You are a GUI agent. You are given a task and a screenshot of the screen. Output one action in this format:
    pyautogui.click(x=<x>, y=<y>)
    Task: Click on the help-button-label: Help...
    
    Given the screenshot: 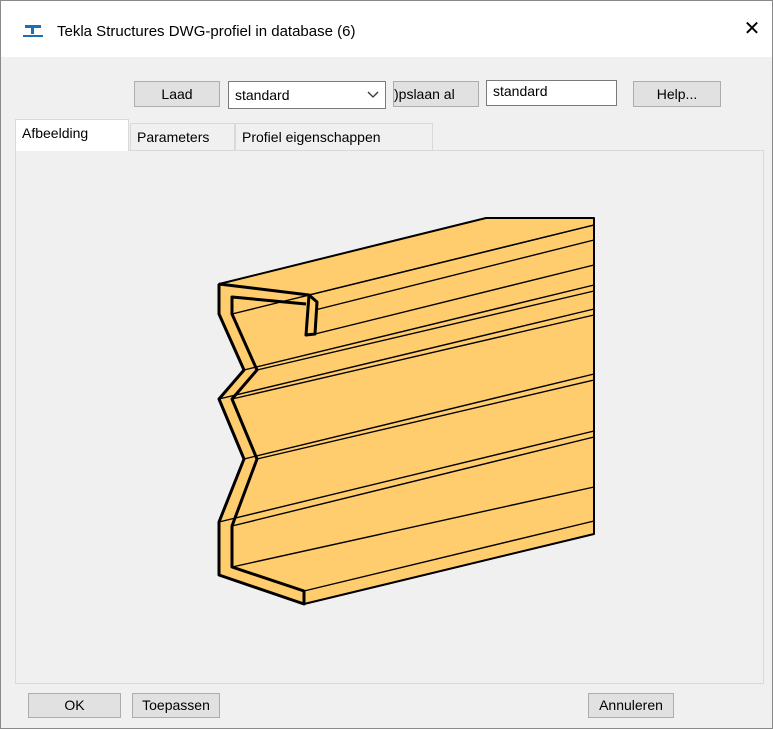 What is the action you would take?
    pyautogui.click(x=677, y=94)
    